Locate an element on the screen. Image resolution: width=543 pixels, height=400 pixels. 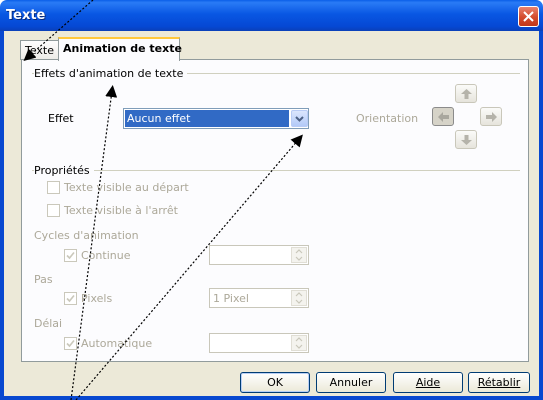
arrow-left-icon is located at coordinates (443, 117).